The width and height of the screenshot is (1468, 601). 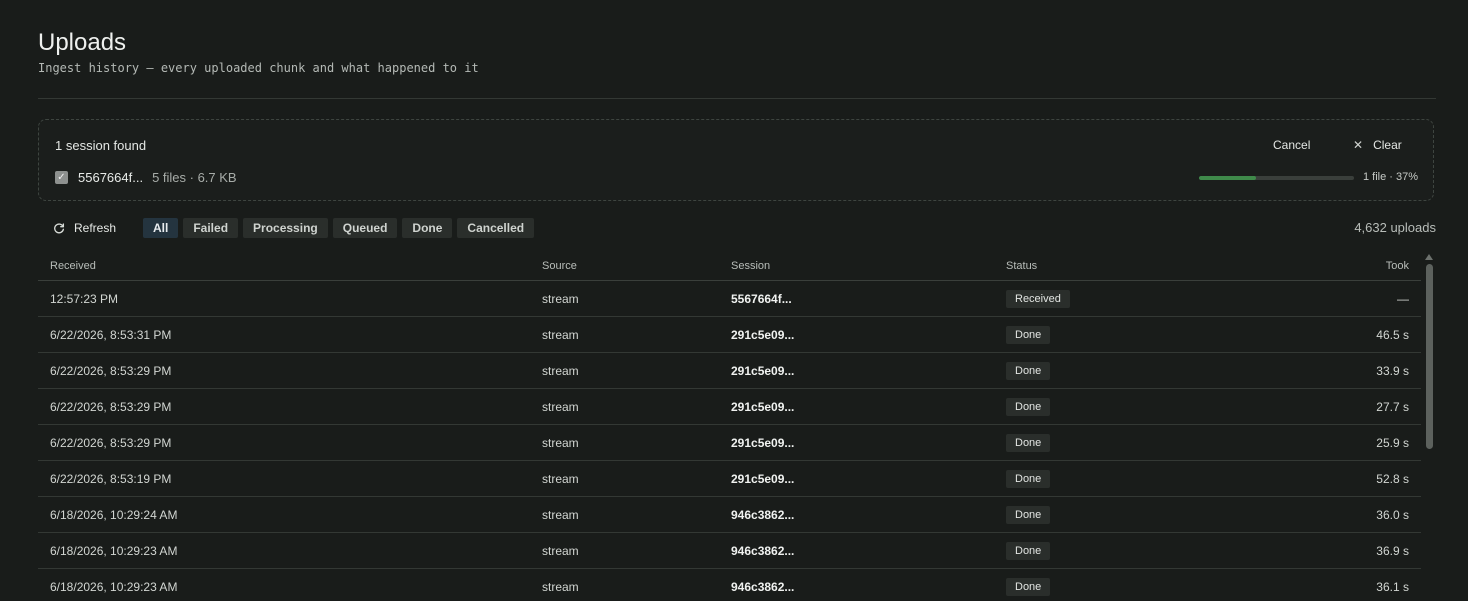 I want to click on cell-took: 36.0 s, so click(x=1347, y=514).